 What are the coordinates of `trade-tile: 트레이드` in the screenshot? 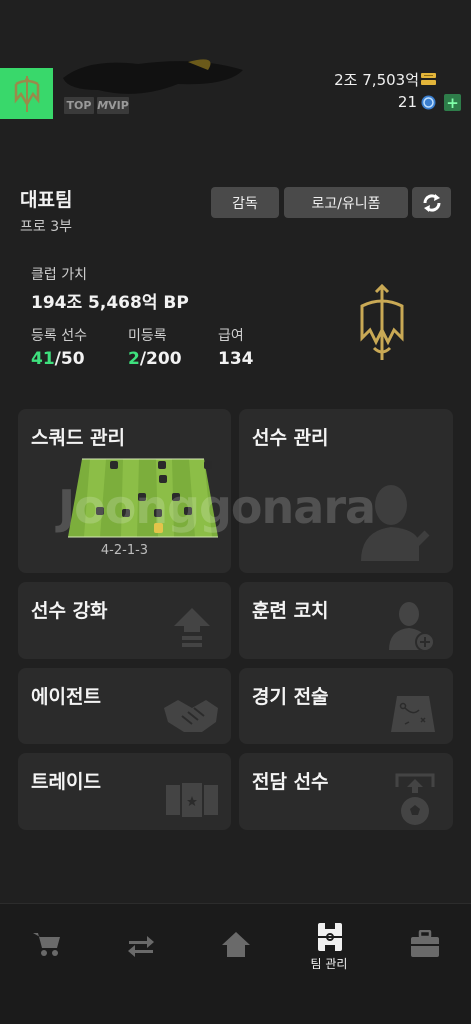 It's located at (124, 791).